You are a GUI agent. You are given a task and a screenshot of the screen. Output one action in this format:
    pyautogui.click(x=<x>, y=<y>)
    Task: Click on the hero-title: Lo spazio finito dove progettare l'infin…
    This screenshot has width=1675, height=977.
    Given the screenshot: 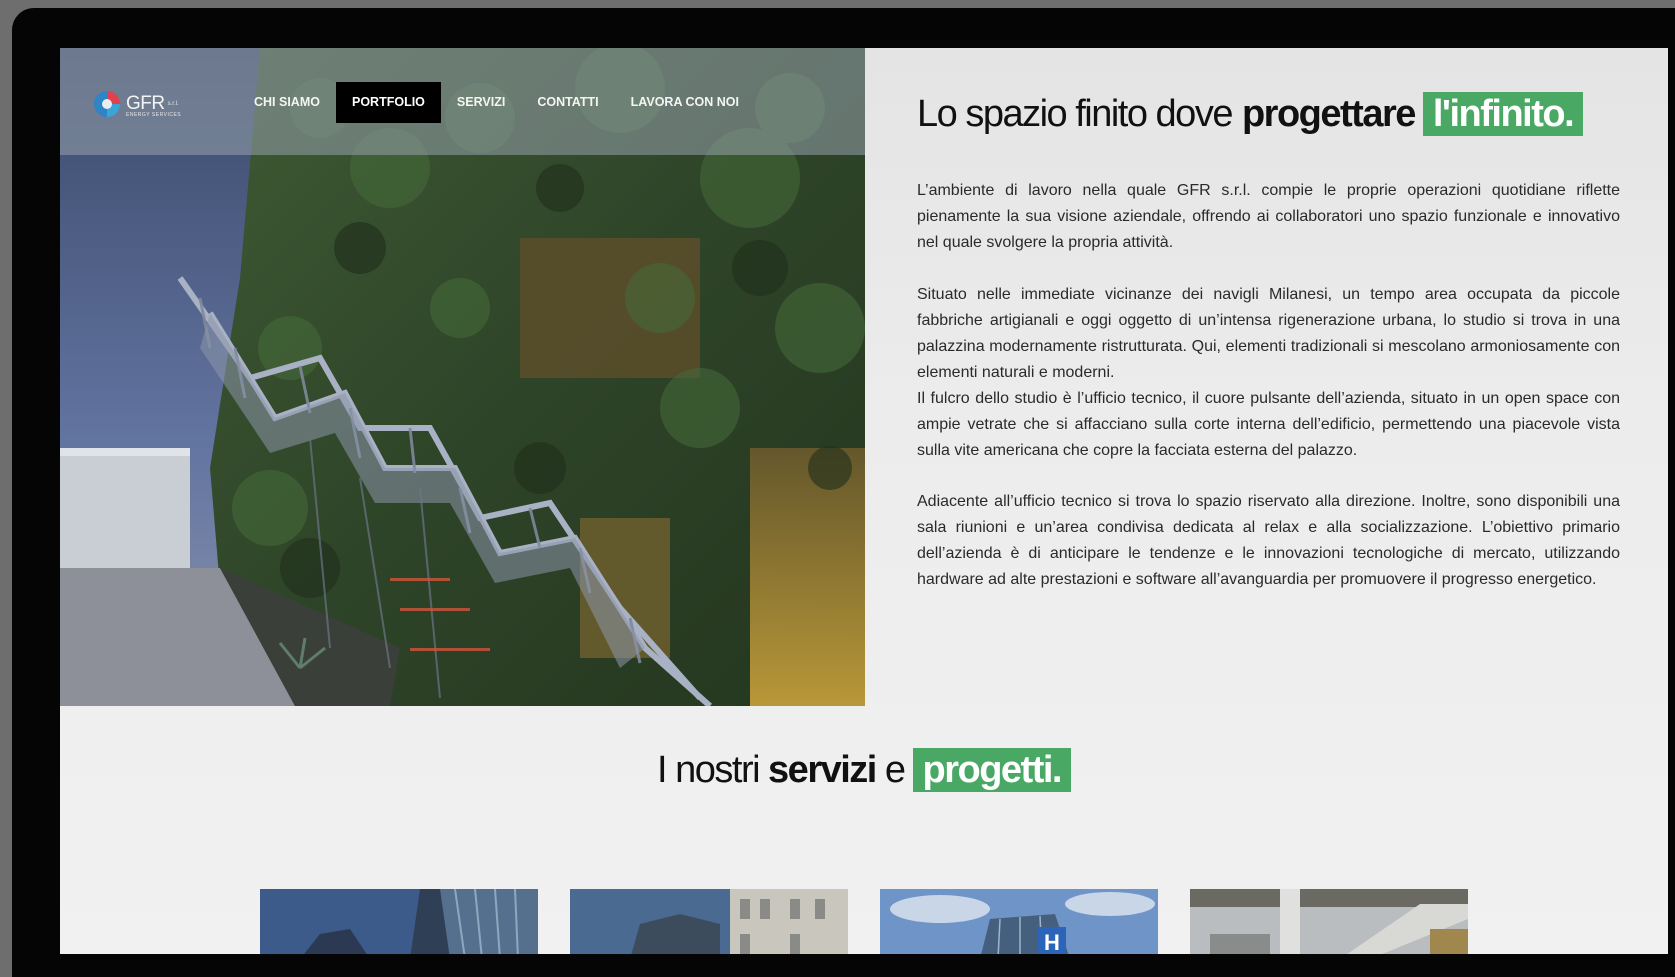 What is the action you would take?
    pyautogui.click(x=1277, y=114)
    